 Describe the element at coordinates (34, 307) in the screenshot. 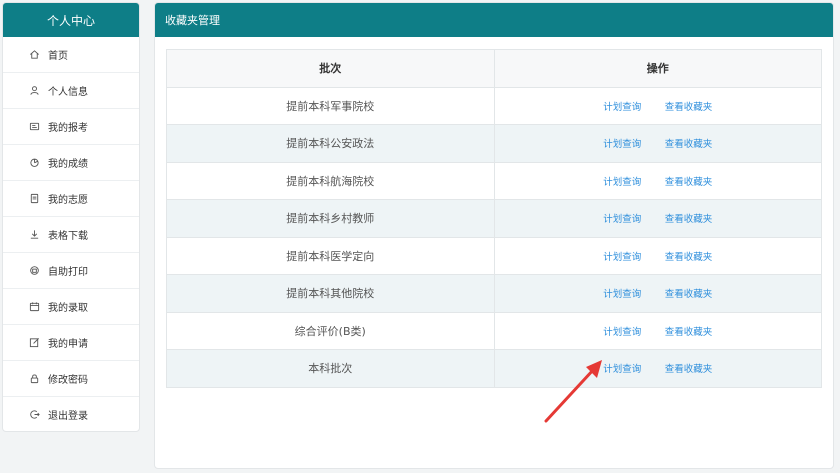

I see `calendar-icon` at that location.